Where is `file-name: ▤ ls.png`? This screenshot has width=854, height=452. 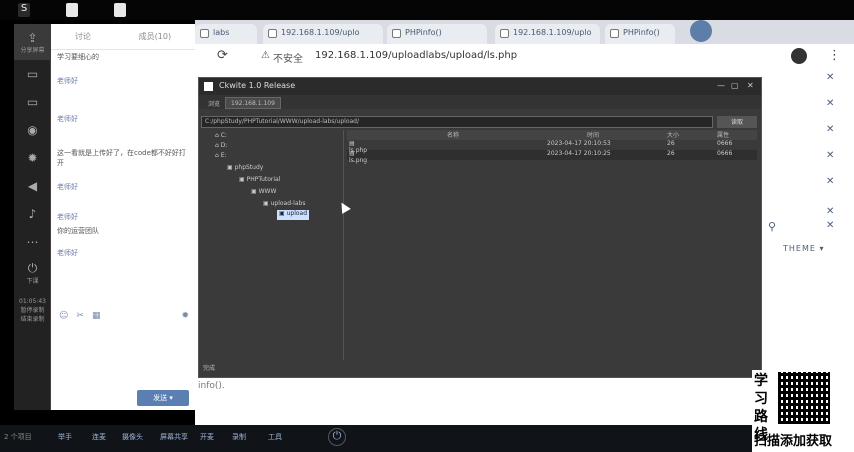 file-name: ▤ ls.png is located at coordinates (358, 157).